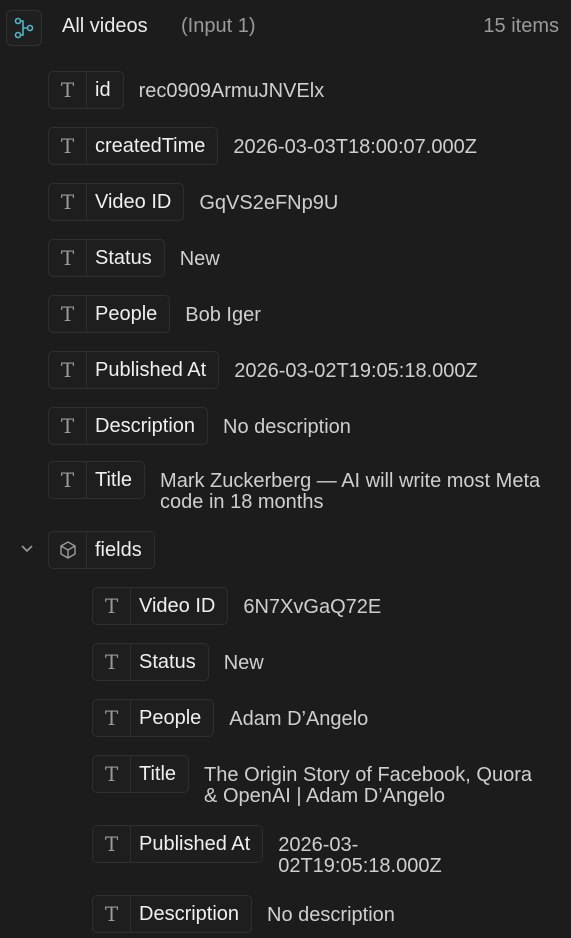  I want to click on field-row-createdtime: T createdTime 2026-03-03T18:00:07.000Z, so click(262, 146).